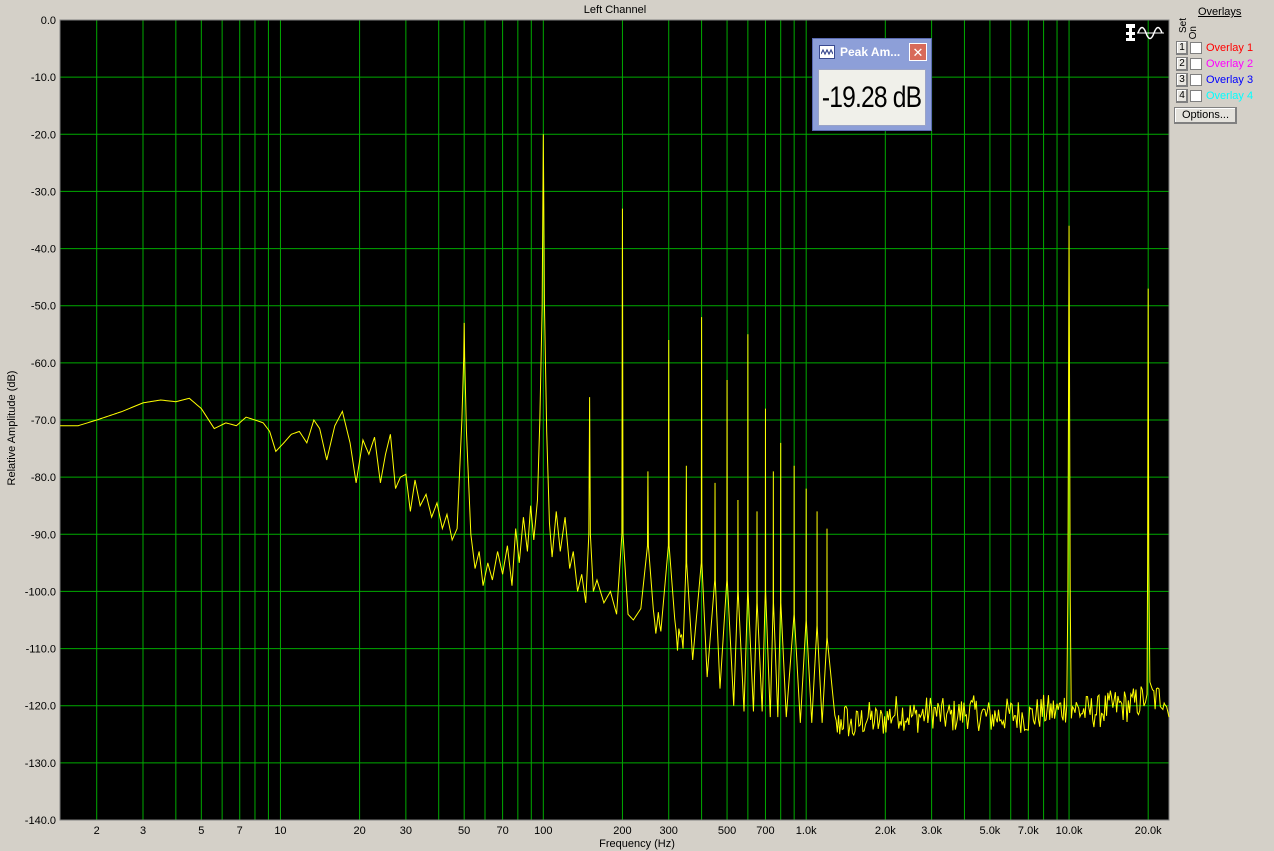  I want to click on y-tick-label: -10.0, so click(43, 78).